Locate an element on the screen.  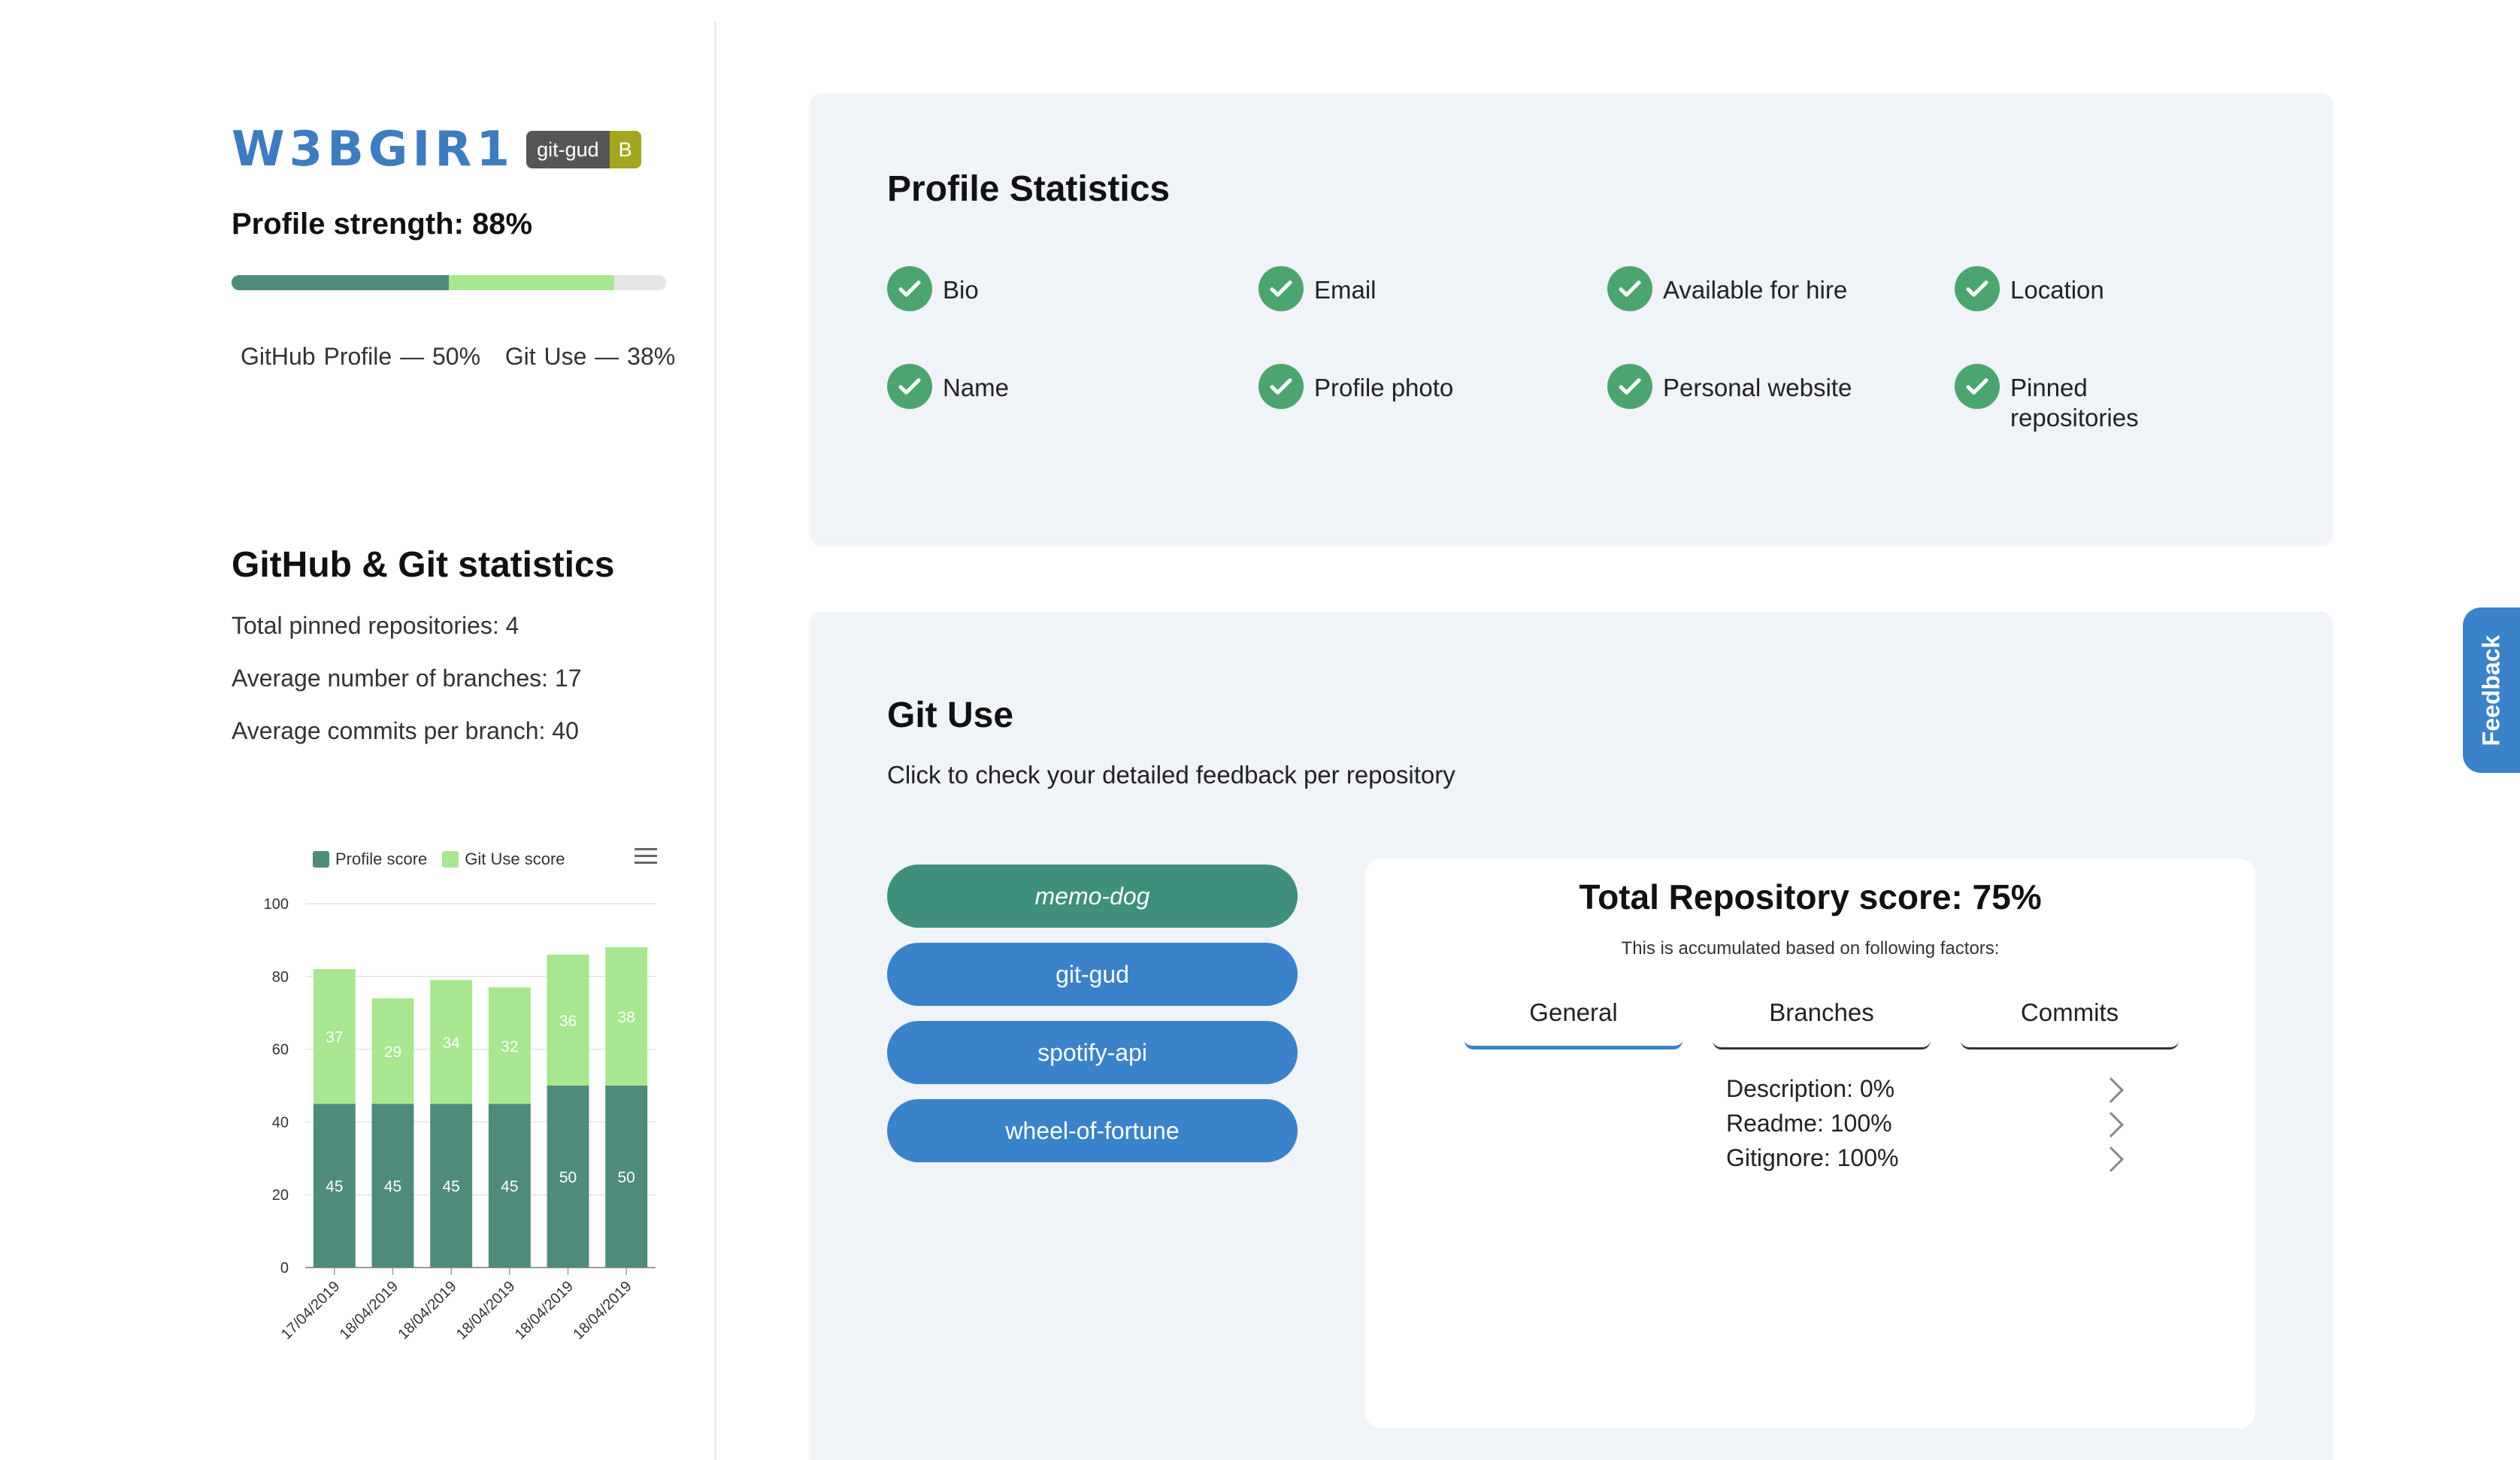
git-use-title: Git Use is located at coordinates (950, 715).